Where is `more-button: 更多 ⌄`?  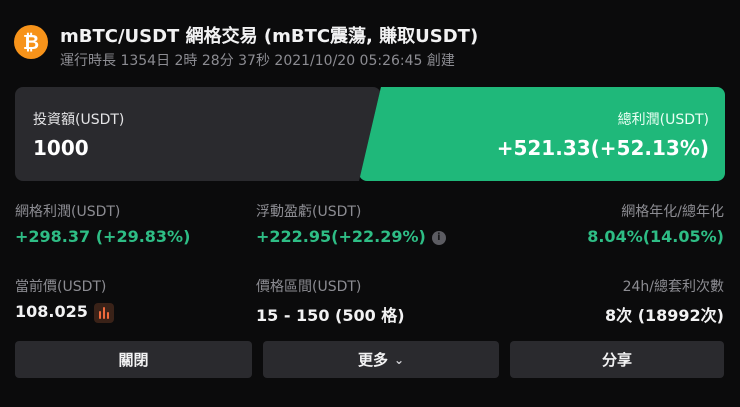
more-button: 更多 ⌄ is located at coordinates (381, 359).